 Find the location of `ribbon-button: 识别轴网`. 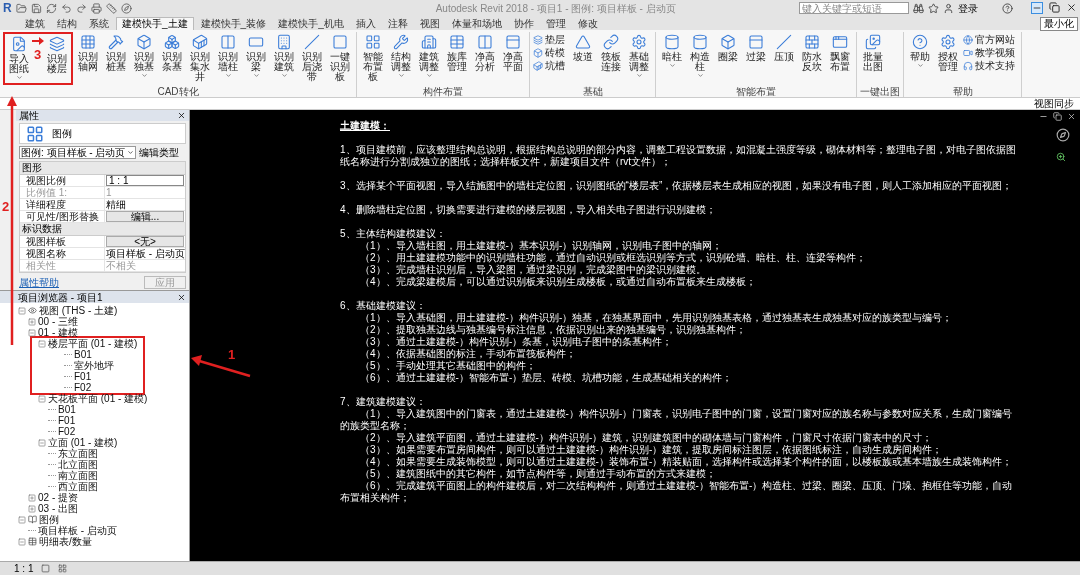

ribbon-button: 识别轴网 is located at coordinates (88, 57).